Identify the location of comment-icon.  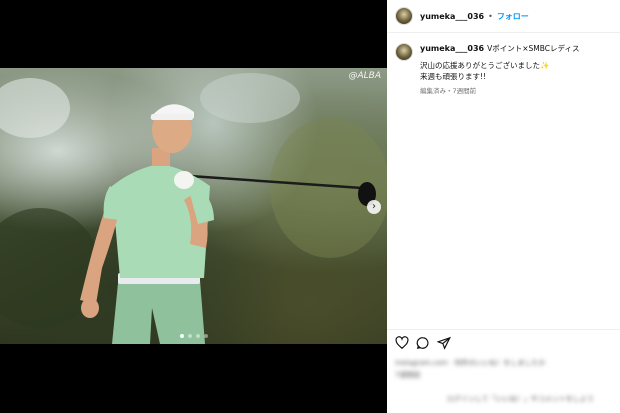
(423, 343).